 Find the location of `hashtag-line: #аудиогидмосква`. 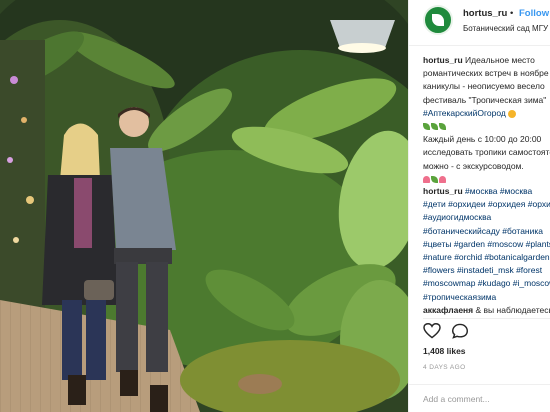

hashtag-line: #аудиогидмосква is located at coordinates (486, 217).